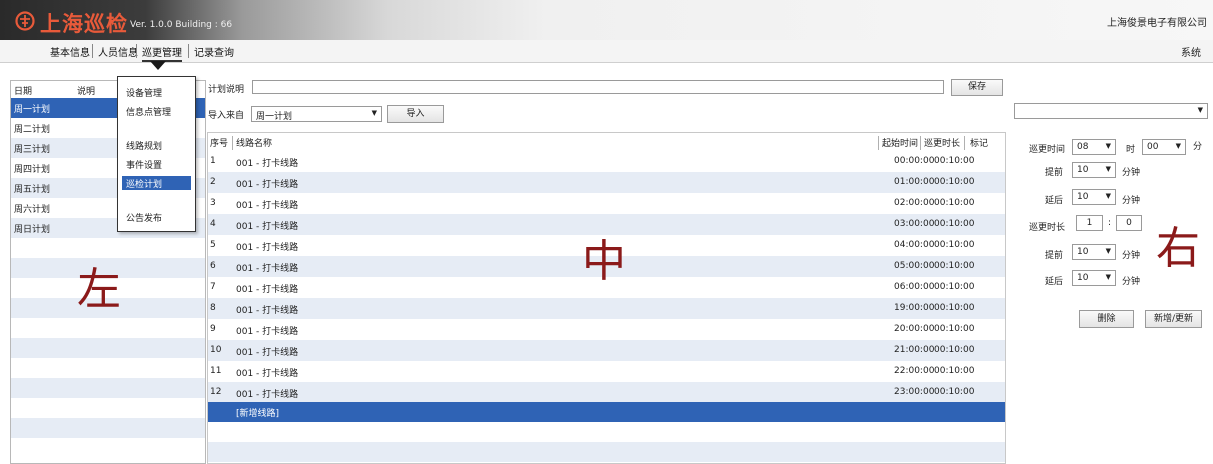 This screenshot has height=464, width=1213. What do you see at coordinates (216, 392) in the screenshot?
I see `row-number: 12` at bounding box center [216, 392].